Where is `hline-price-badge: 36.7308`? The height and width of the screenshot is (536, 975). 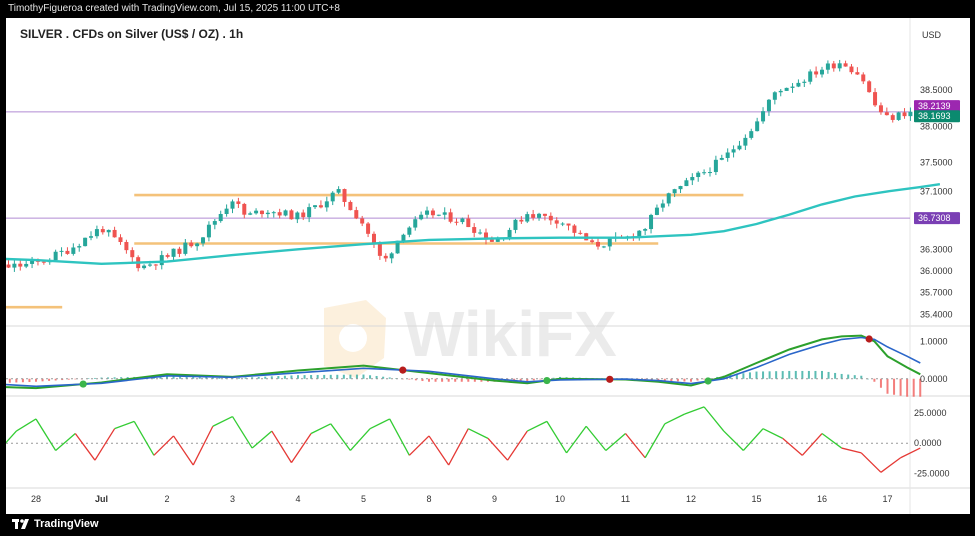 hline-price-badge: 36.7308 is located at coordinates (934, 218).